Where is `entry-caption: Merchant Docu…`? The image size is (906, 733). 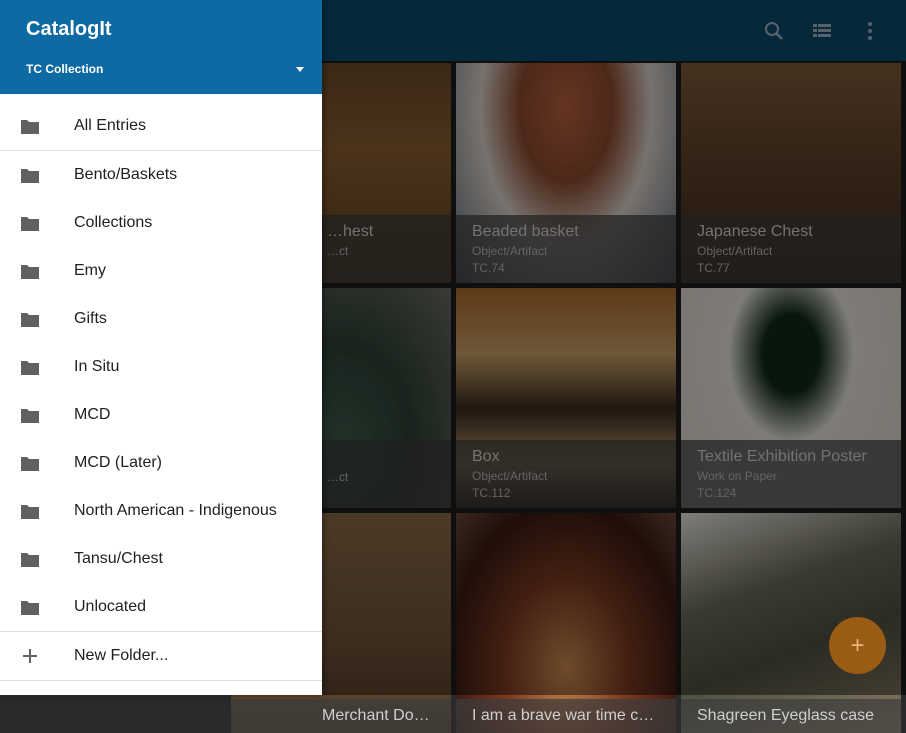
entry-caption: Merchant Docu… is located at coordinates (341, 716).